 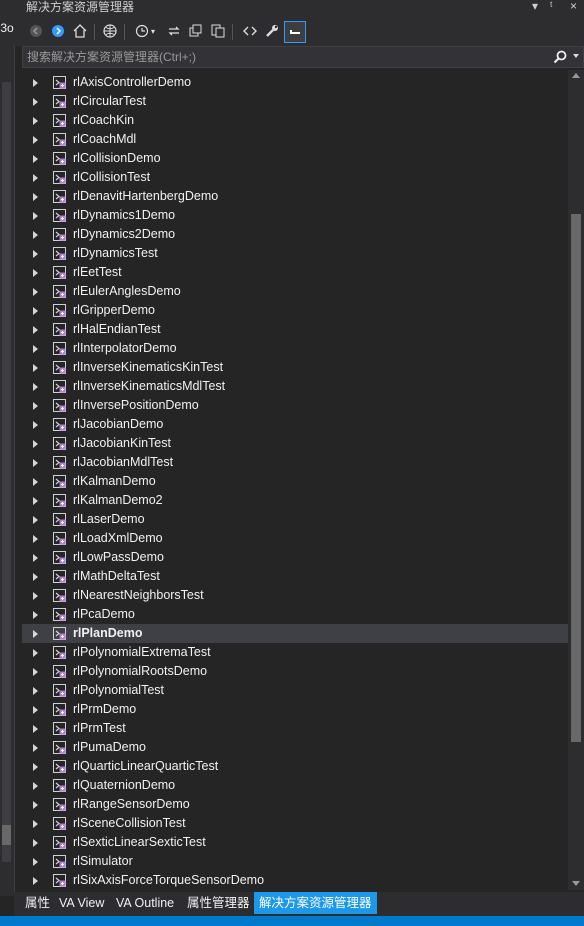 I want to click on search-box, so click(x=303, y=57).